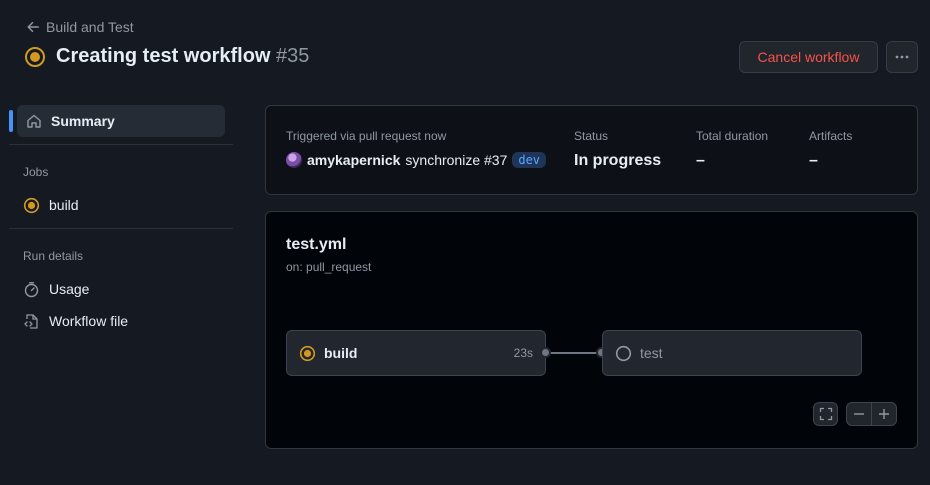 Image resolution: width=930 pixels, height=485 pixels. I want to click on workflow-trigger: on: pull_request, so click(329, 267).